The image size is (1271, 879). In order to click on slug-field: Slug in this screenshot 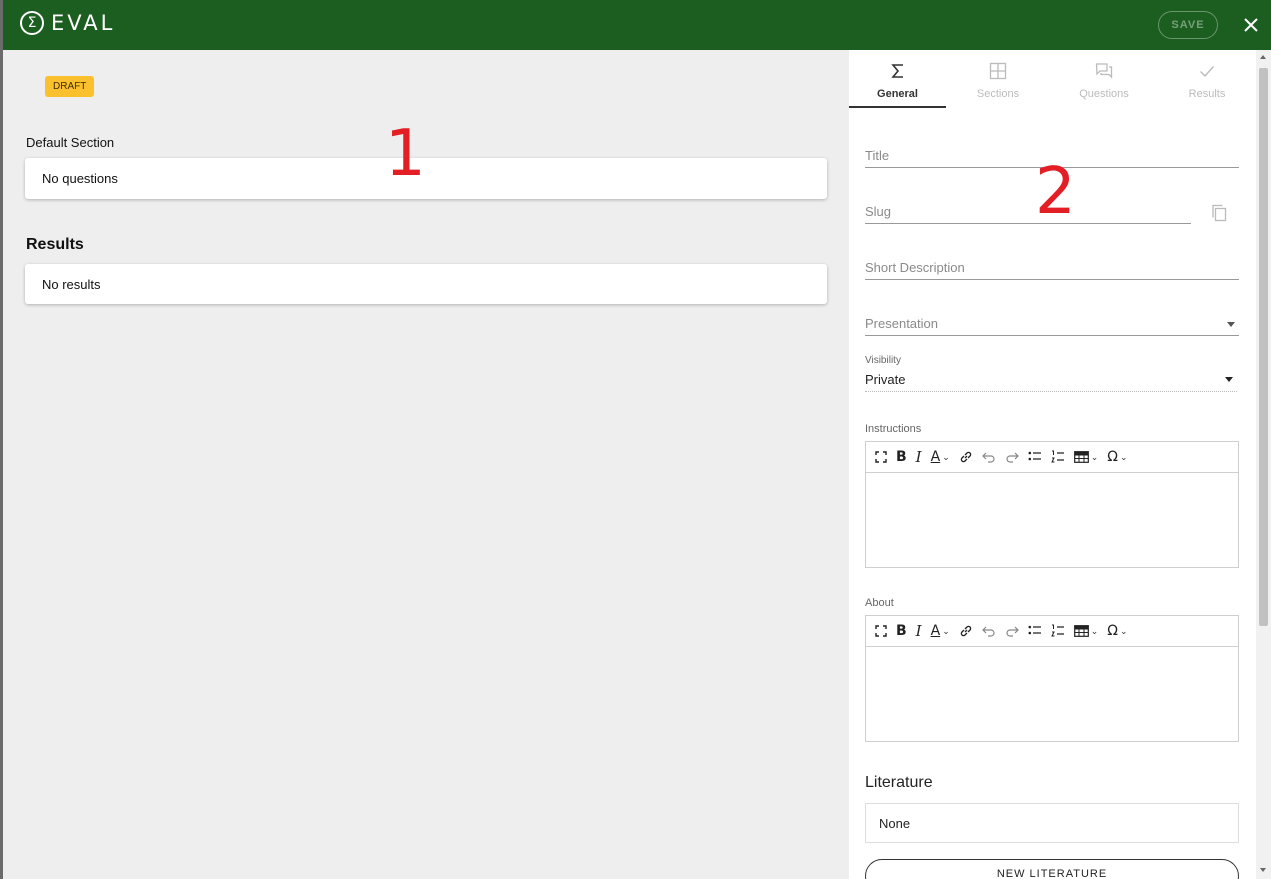, I will do `click(1028, 212)`.